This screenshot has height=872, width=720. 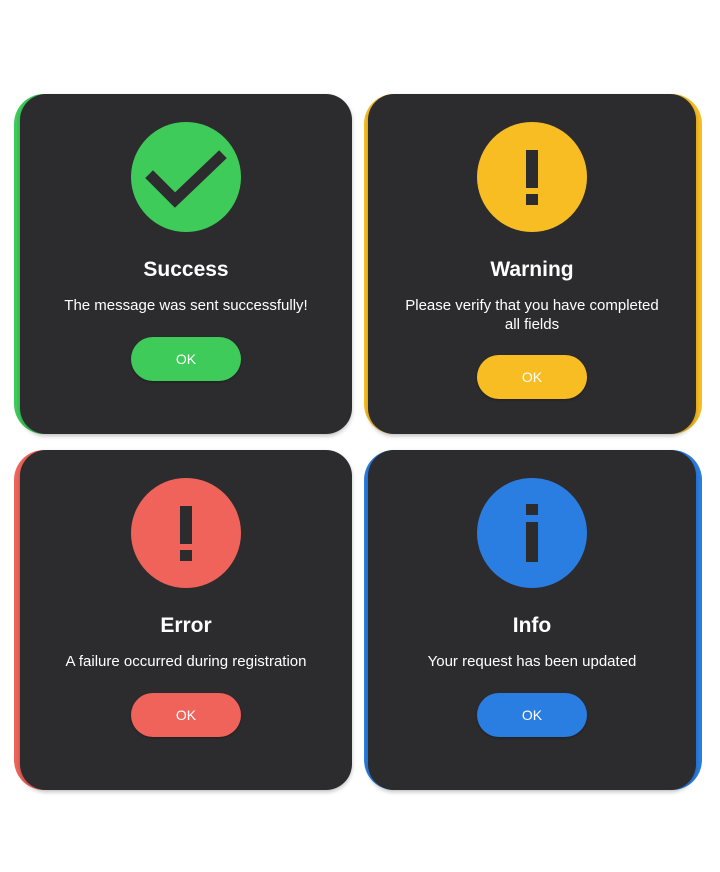 I want to click on info-dialog-message: Your request has been updated, so click(x=532, y=661).